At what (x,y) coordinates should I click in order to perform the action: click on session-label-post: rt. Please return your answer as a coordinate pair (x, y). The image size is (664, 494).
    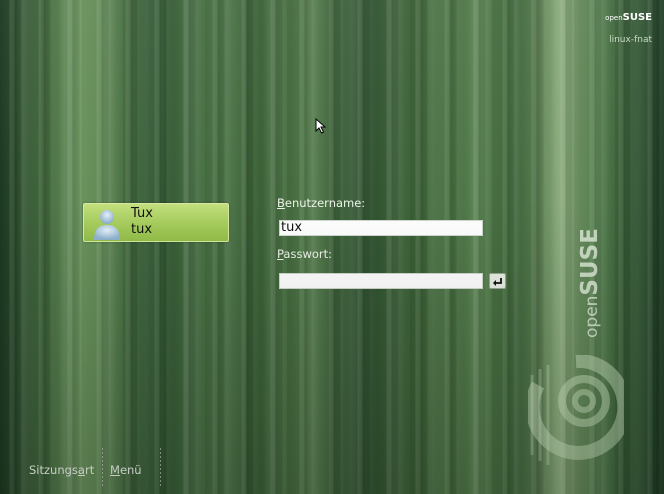
    Looking at the image, I should click on (89, 470).